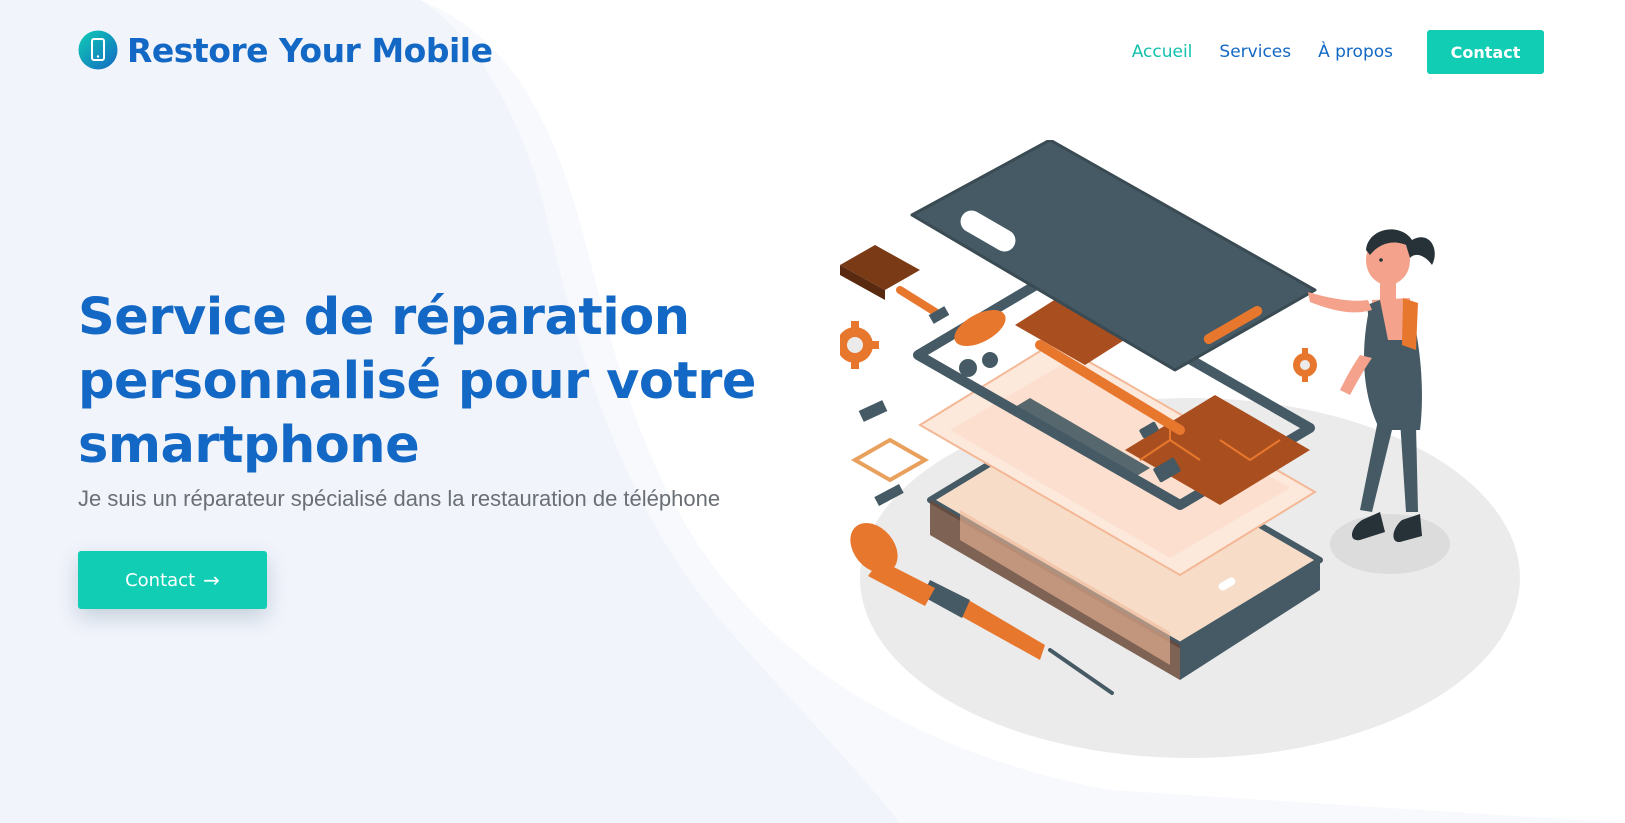 This screenshot has width=1625, height=823. What do you see at coordinates (895, 284) in the screenshot?
I see `battery-part` at bounding box center [895, 284].